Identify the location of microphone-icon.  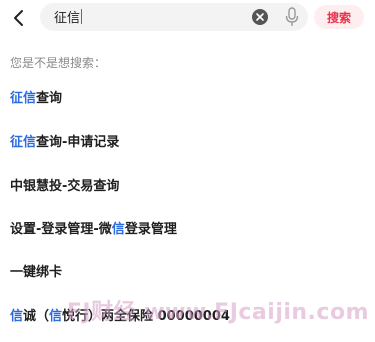
(292, 17).